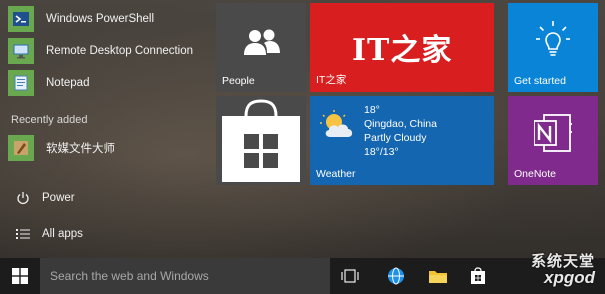  Describe the element at coordinates (552, 135) in the screenshot. I see `onenote-icon` at that location.